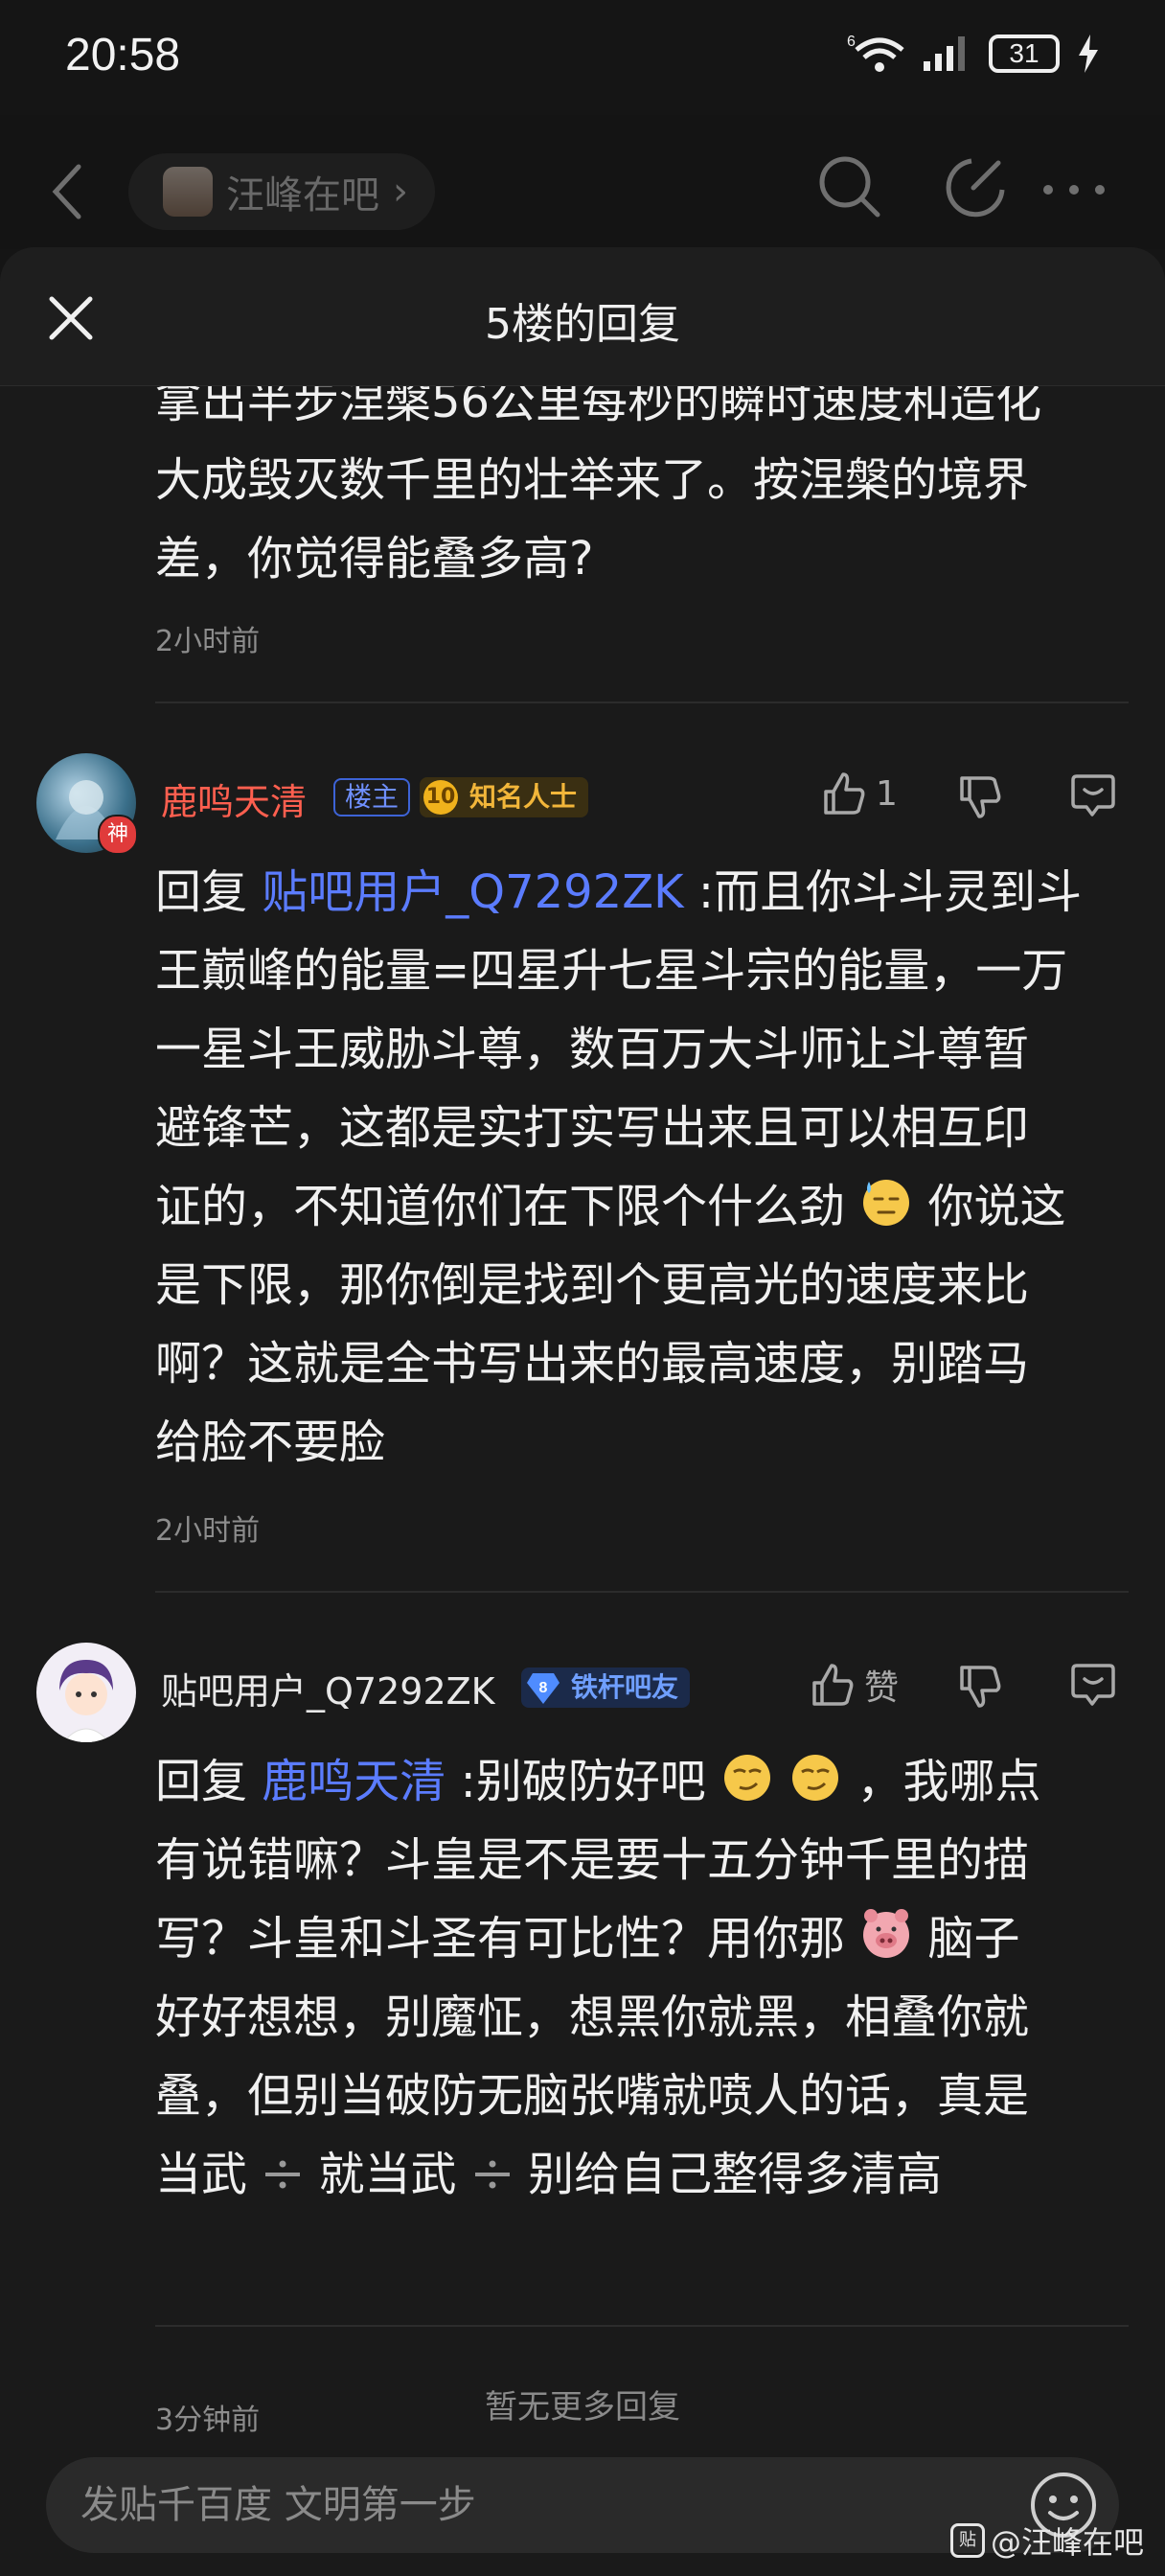 The height and width of the screenshot is (2576, 1165). I want to click on charging-icon, so click(1089, 53).